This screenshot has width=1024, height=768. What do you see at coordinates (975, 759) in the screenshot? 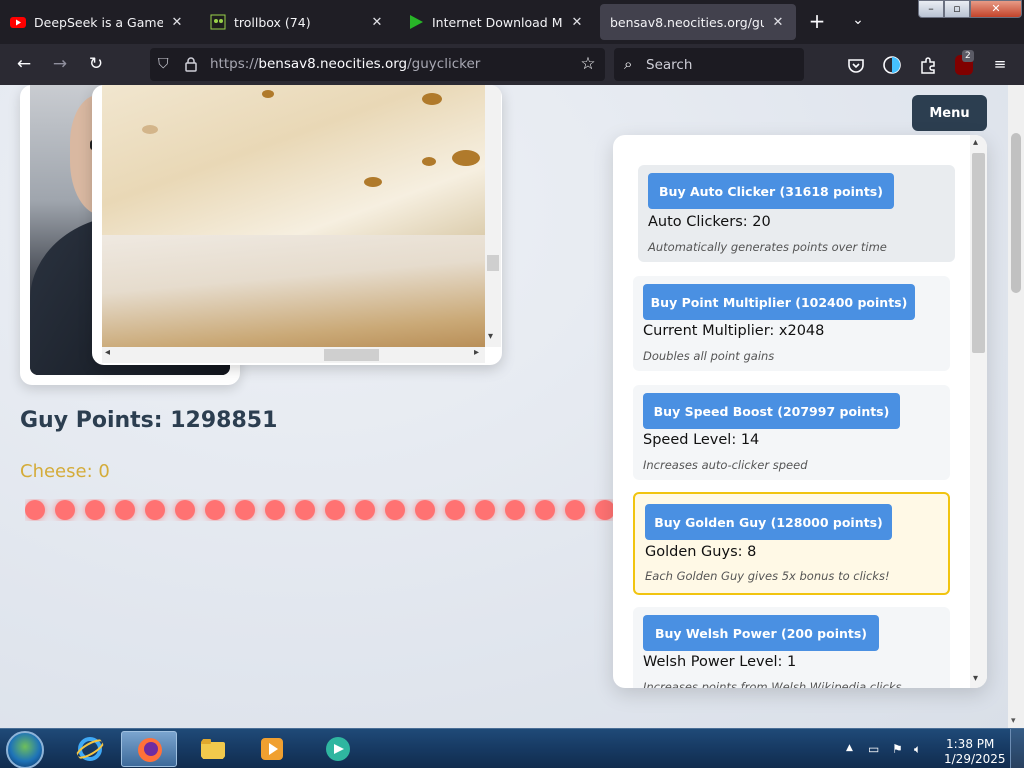
I see `clock-date: 1/29/2025` at bounding box center [975, 759].